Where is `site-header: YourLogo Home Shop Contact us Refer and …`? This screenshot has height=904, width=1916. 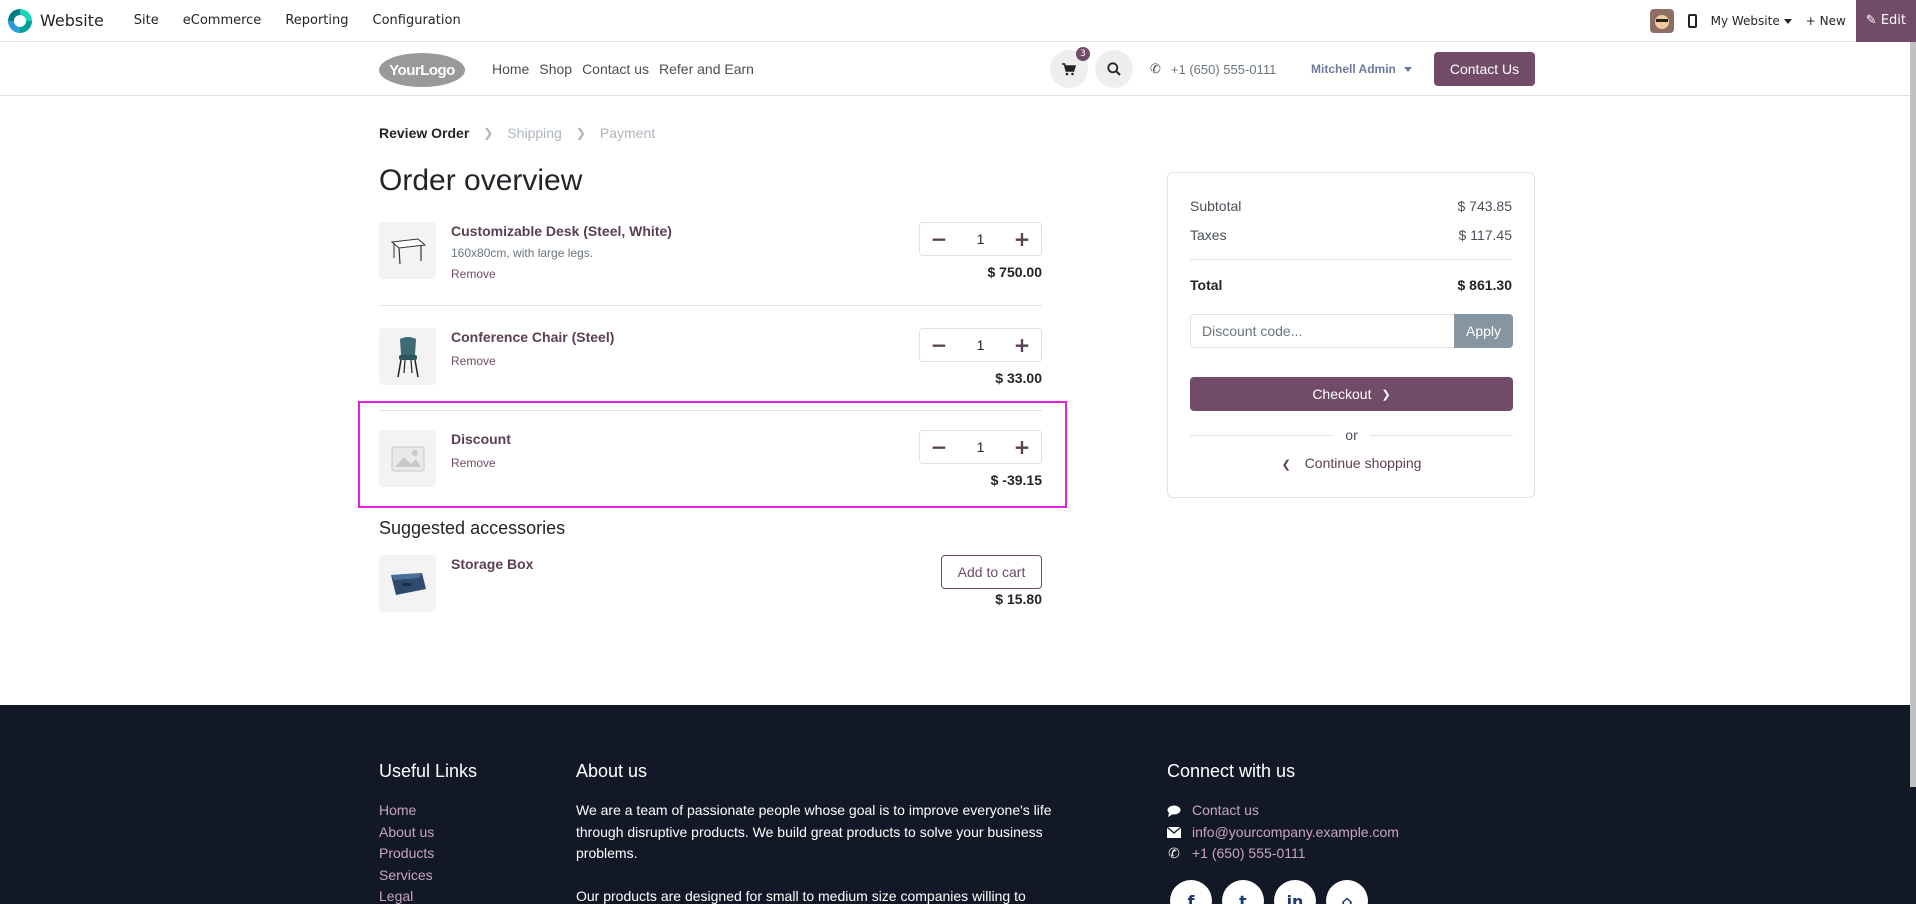
site-header: YourLogo Home Shop Contact us Refer and … is located at coordinates (958, 69).